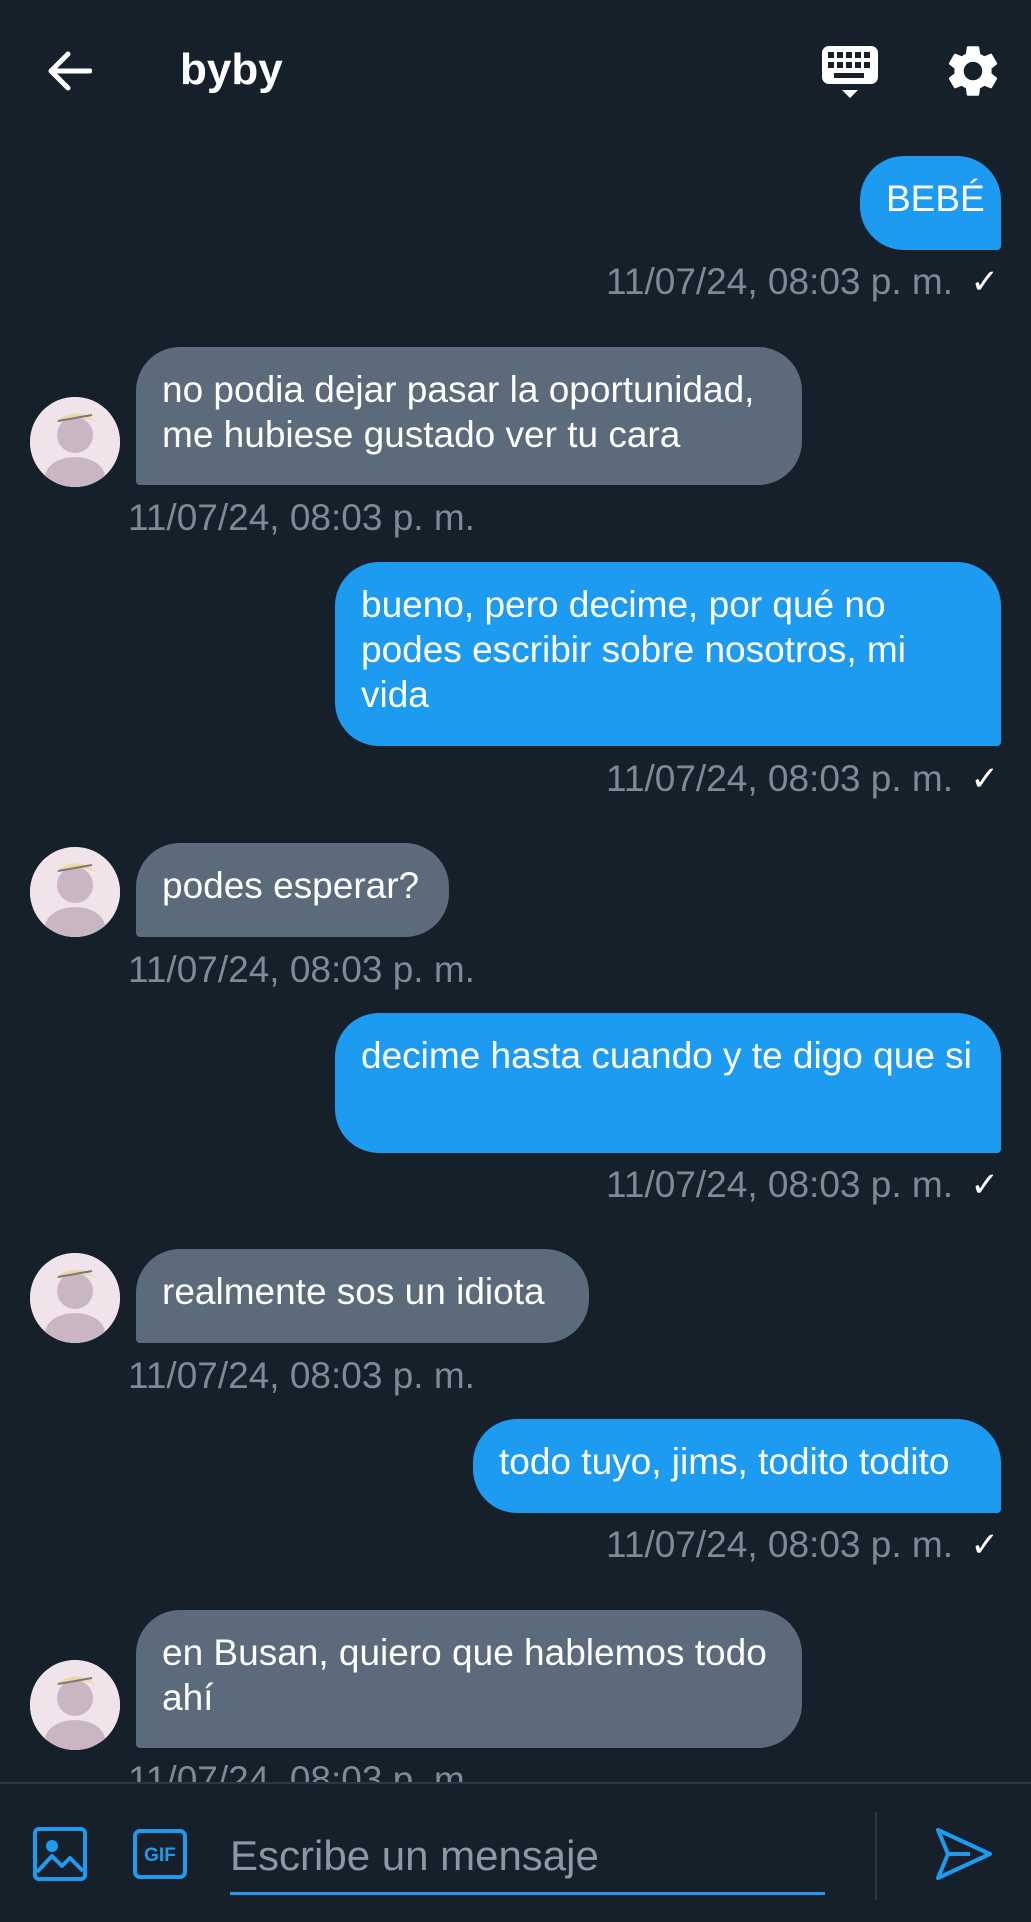 The image size is (1031, 1922). I want to click on gif-label: GIF, so click(160, 1855).